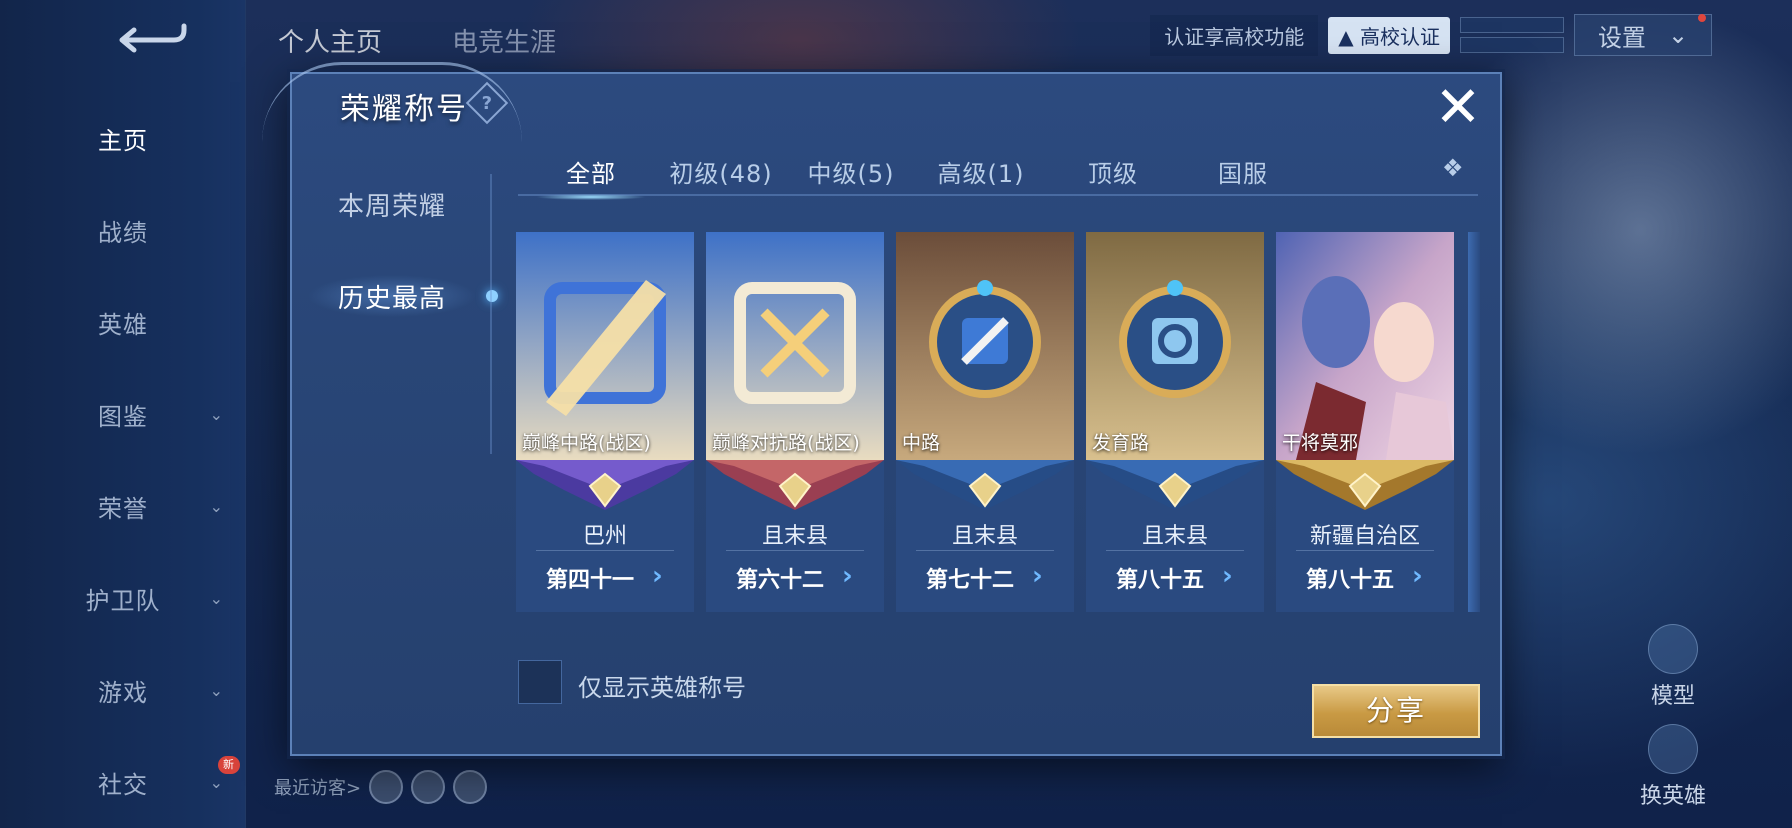 The image size is (1792, 828). I want to click on share-button: 分享, so click(1396, 711).